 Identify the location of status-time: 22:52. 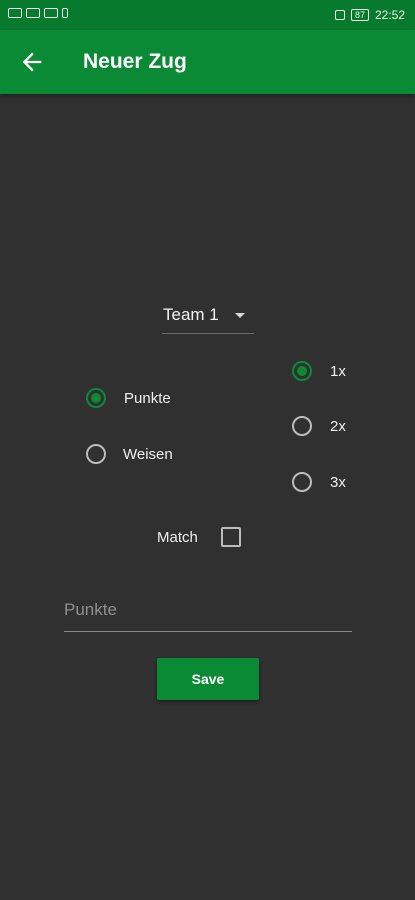
(389, 15).